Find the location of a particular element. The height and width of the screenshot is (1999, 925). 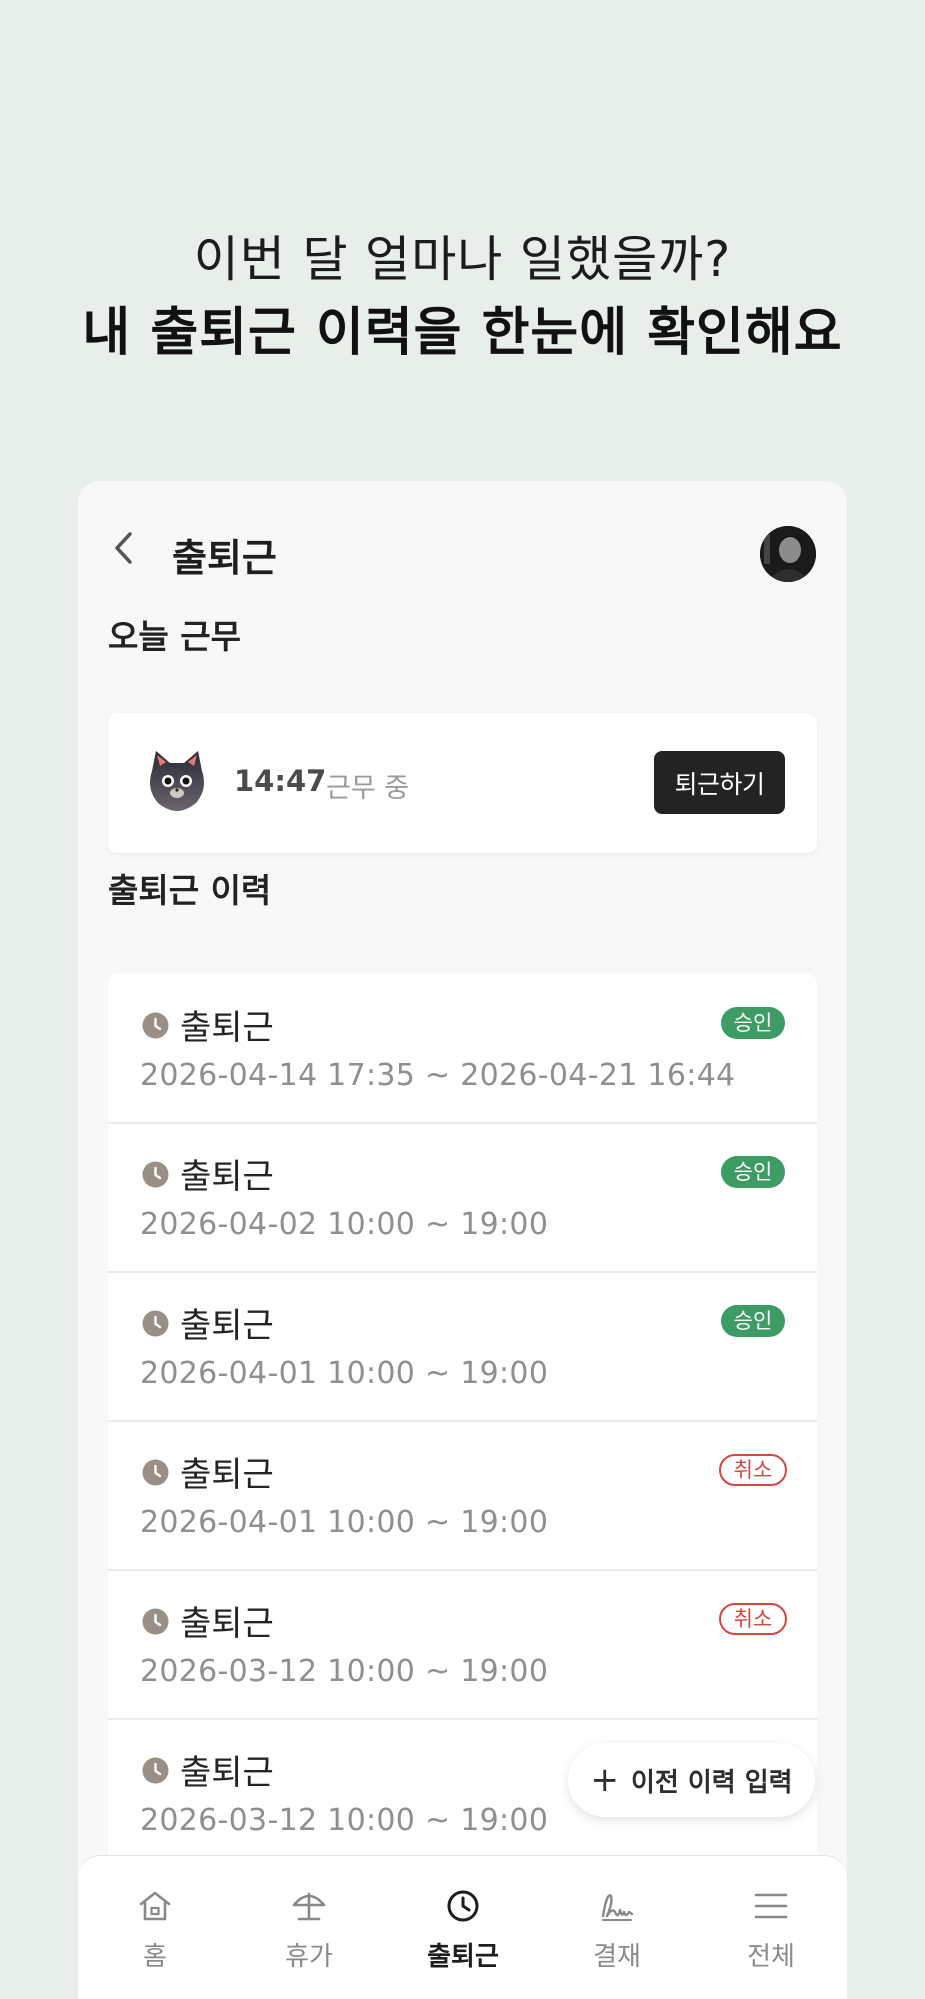

history-row-date: 2026-04-02 10:00 ~ 19:00 is located at coordinates (344, 1224).